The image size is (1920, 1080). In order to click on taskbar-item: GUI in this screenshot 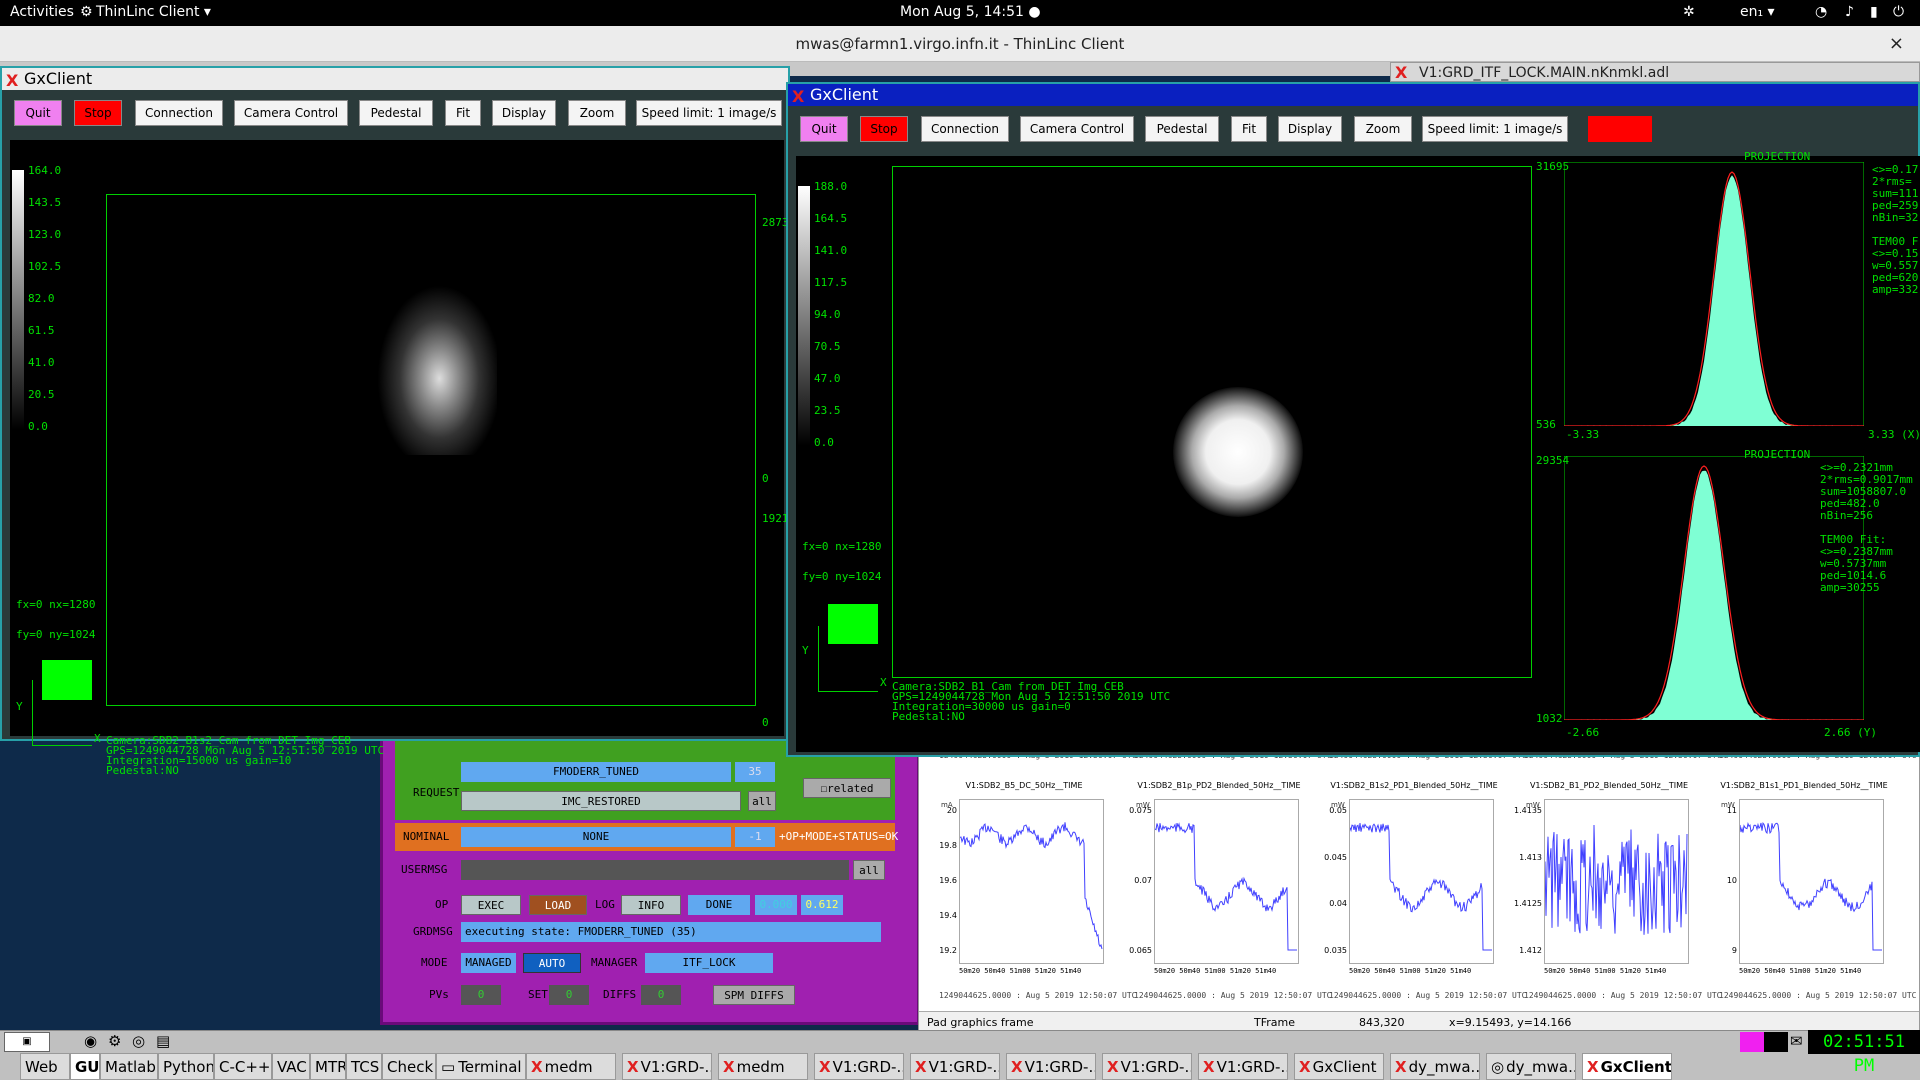, I will do `click(85, 1066)`.